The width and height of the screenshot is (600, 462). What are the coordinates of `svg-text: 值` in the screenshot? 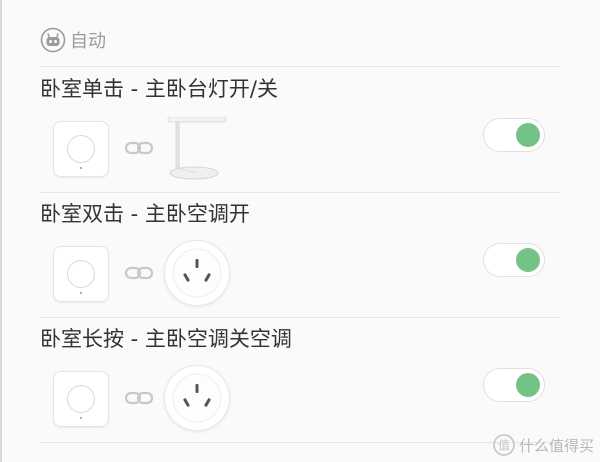 It's located at (504, 445).